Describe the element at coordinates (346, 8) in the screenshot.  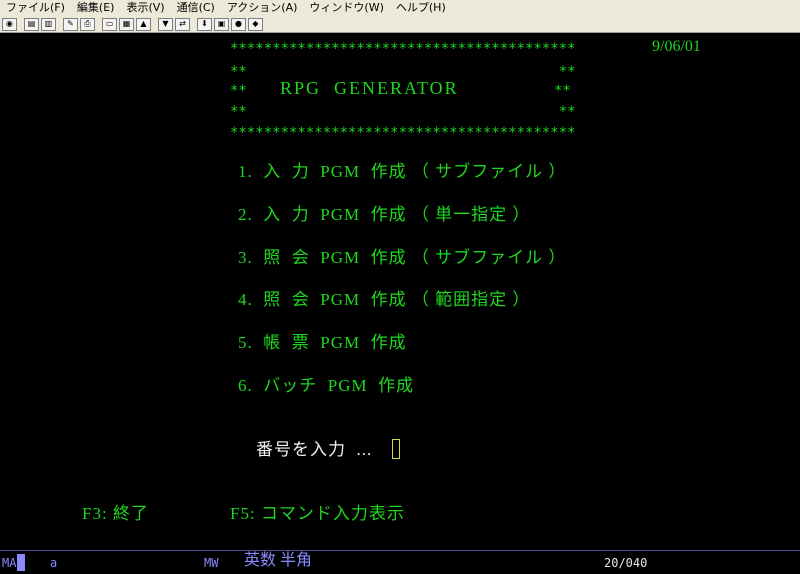
I see `menu-window: ウィンドウ(W)` at that location.